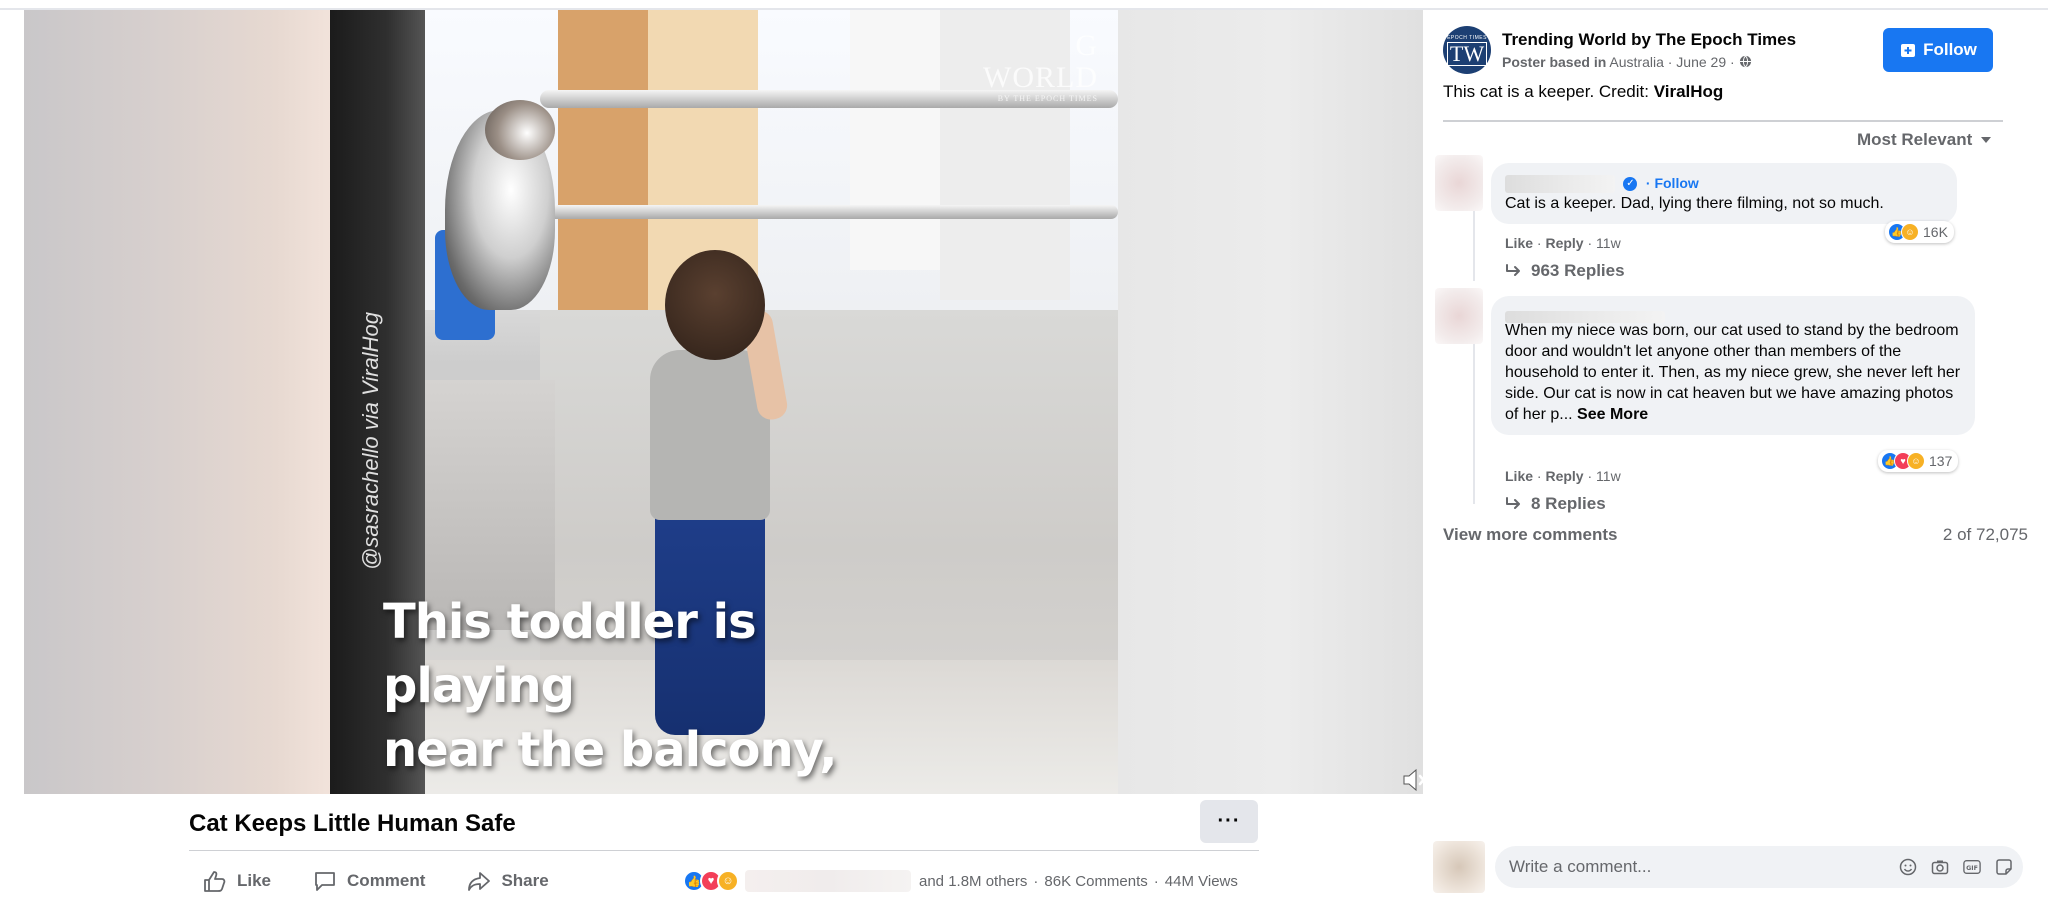 This screenshot has width=2048, height=911. What do you see at coordinates (1701, 62) in the screenshot?
I see `meta-date: · June 29 ·` at bounding box center [1701, 62].